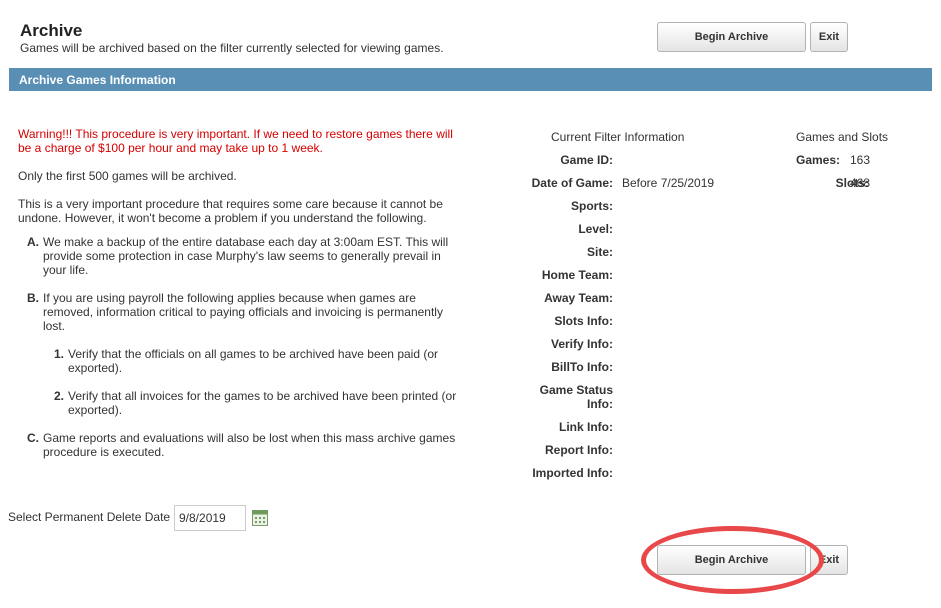 The width and height of the screenshot is (941, 608). I want to click on list-item-marker: 1., so click(58, 354).